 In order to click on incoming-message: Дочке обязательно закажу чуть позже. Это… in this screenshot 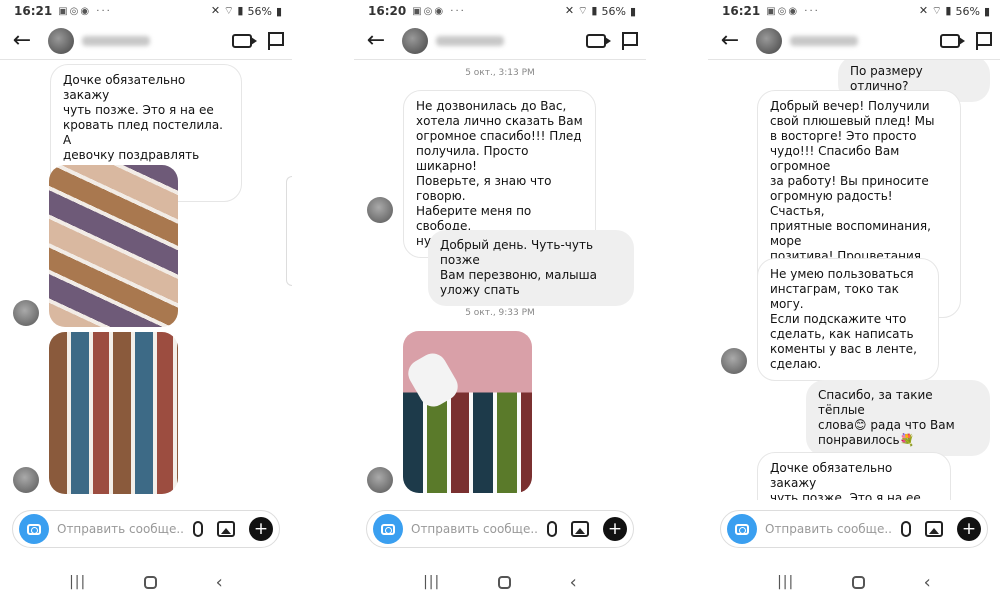, I will do `click(854, 476)`.